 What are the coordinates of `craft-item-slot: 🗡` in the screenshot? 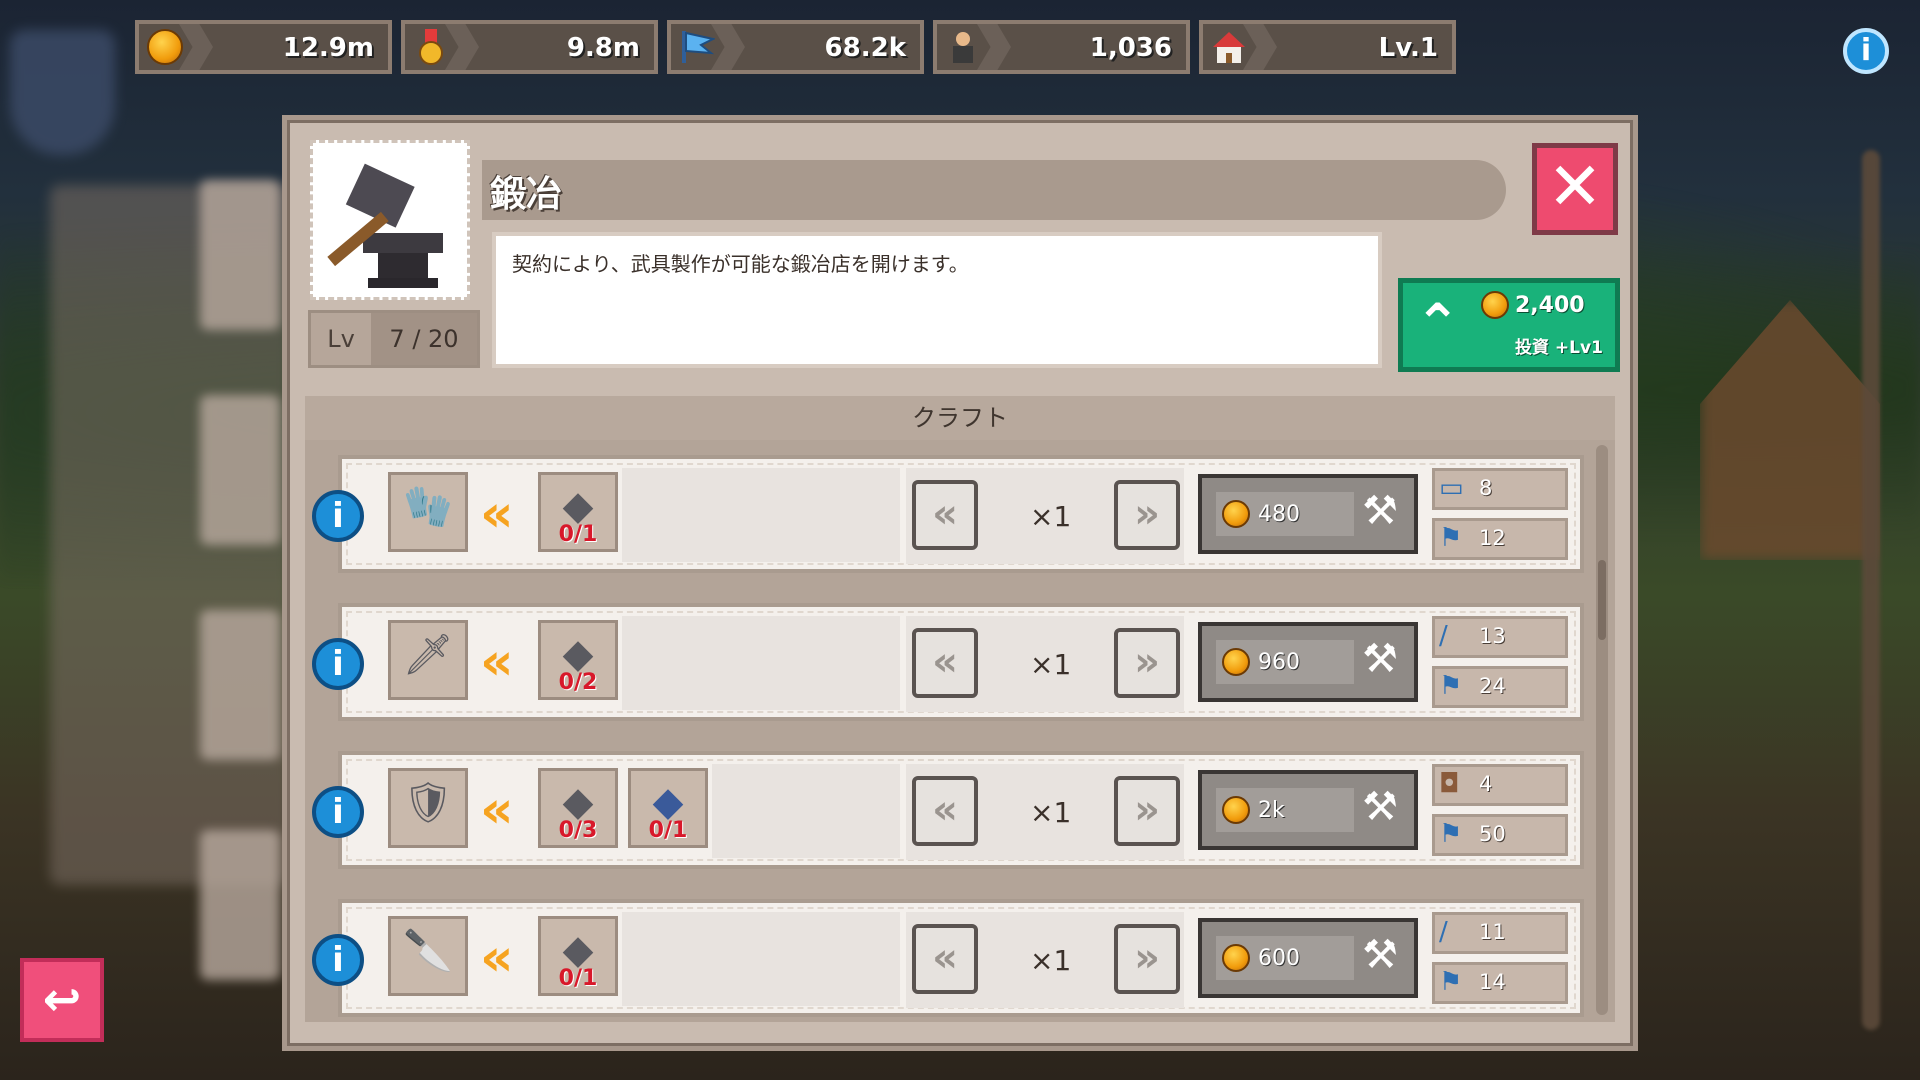 It's located at (428, 660).